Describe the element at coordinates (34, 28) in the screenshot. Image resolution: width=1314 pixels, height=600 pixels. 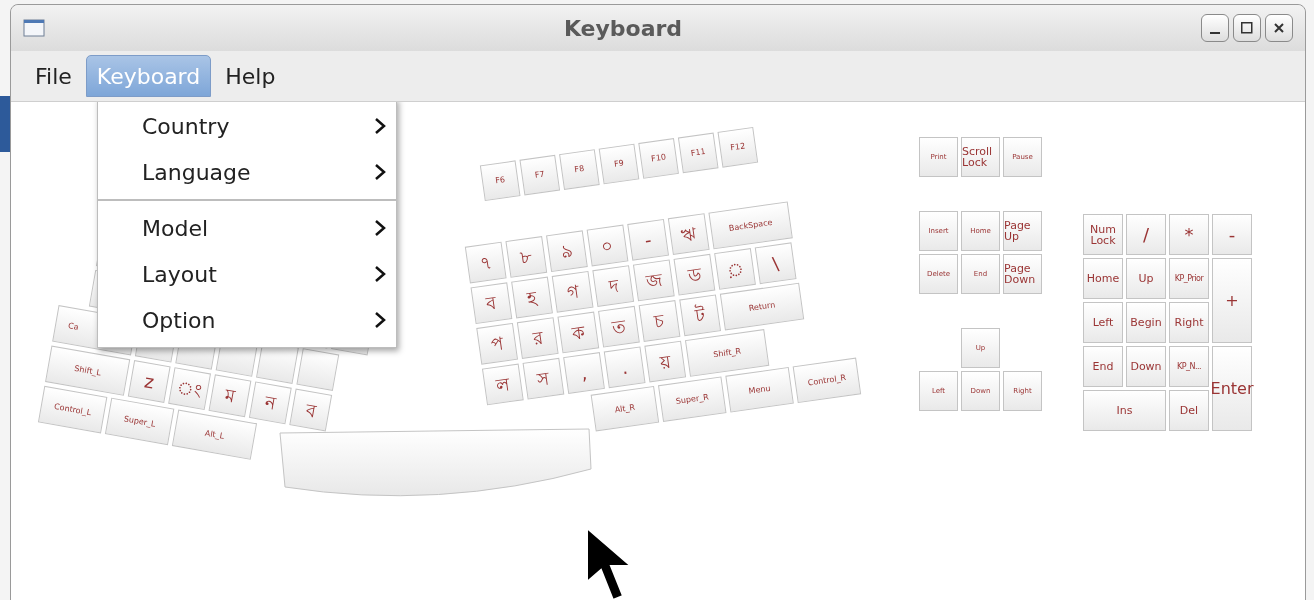
I see `window-icon` at that location.